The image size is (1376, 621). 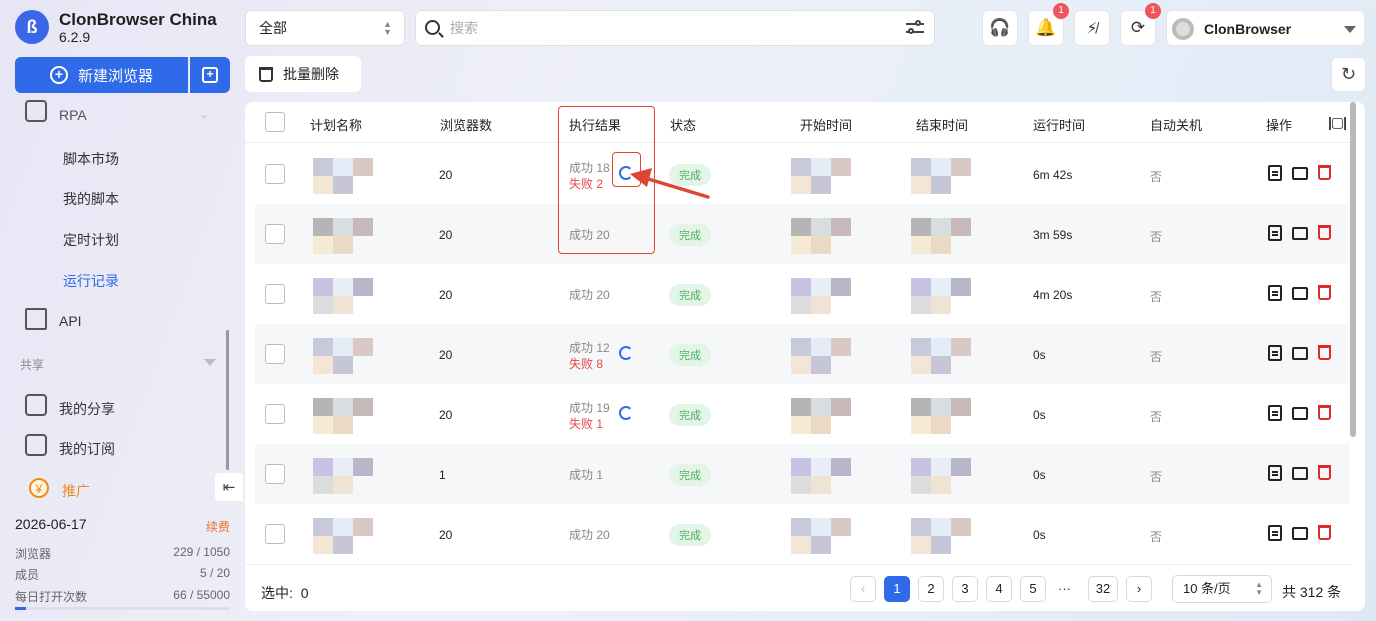 I want to click on filter-settings-icon, so click(x=915, y=28).